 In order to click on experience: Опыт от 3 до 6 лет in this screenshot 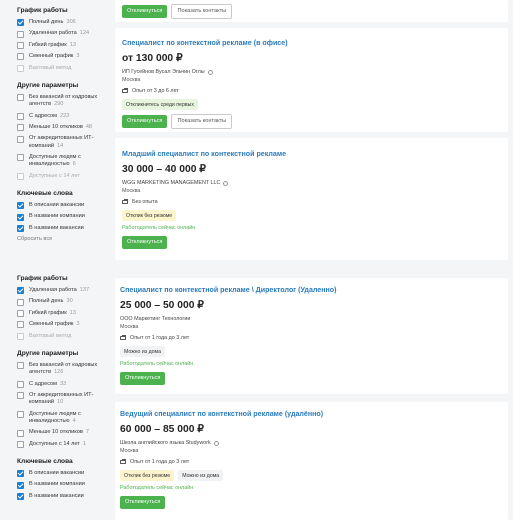, I will do `click(311, 90)`.